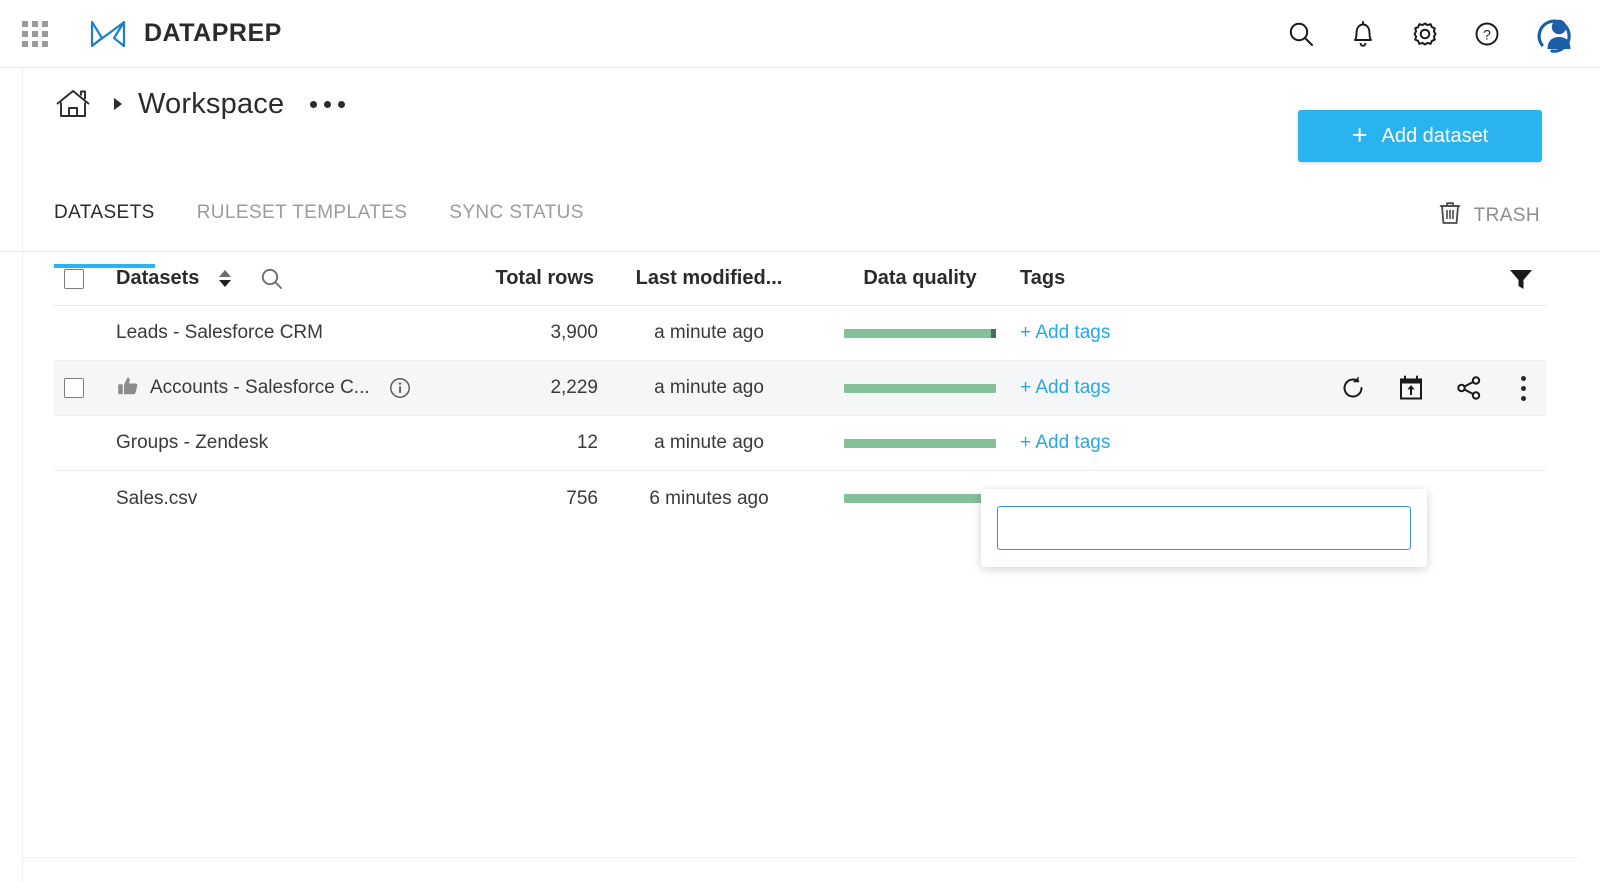 The image size is (1600, 882). What do you see at coordinates (1398, 279) in the screenshot?
I see `column-actions` at bounding box center [1398, 279].